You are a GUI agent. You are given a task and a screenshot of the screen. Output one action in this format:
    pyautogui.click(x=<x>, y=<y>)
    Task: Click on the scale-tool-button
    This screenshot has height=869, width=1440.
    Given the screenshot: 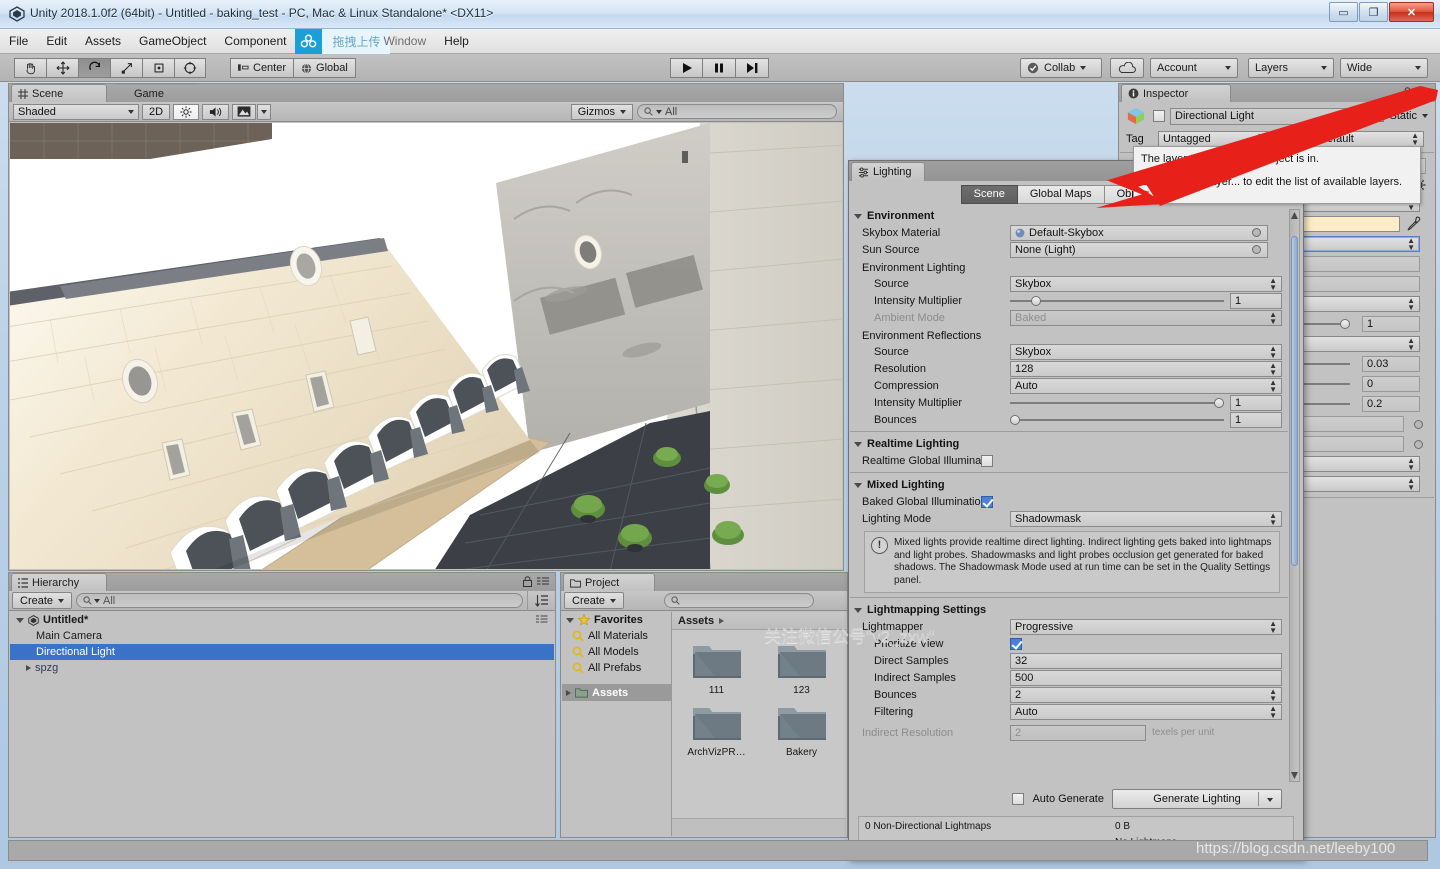 What is the action you would take?
    pyautogui.click(x=126, y=68)
    